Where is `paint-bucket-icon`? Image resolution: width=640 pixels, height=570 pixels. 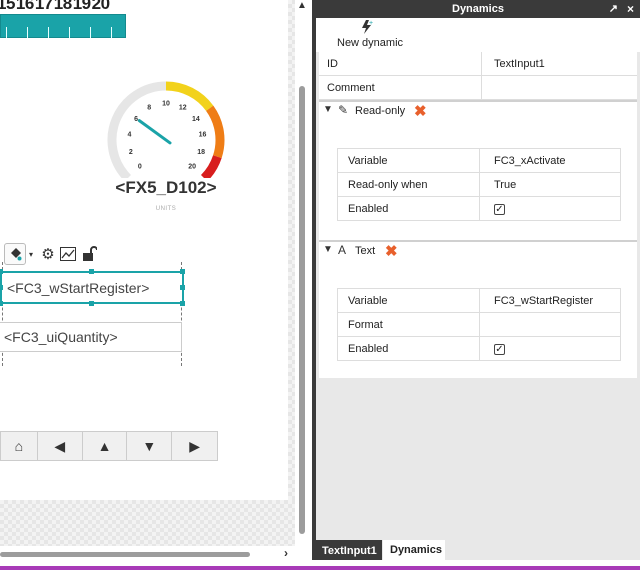 paint-bucket-icon is located at coordinates (15, 254).